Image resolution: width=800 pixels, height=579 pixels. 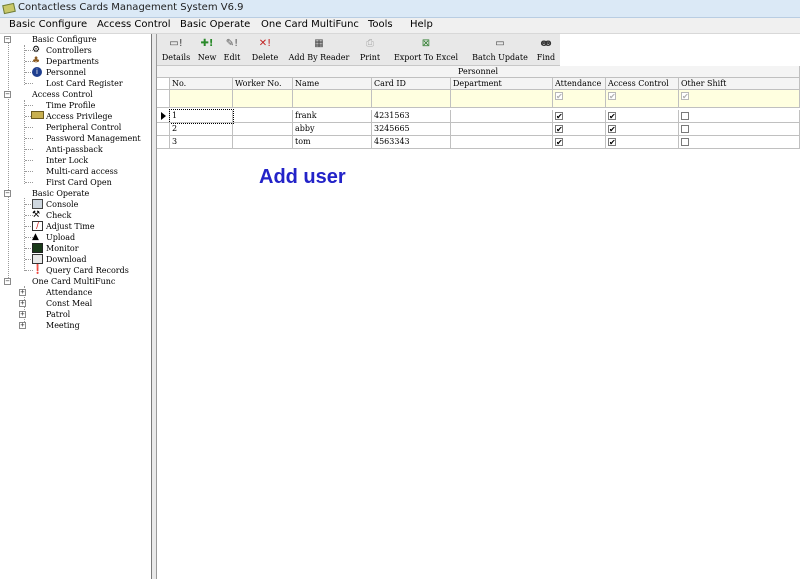 I want to click on tree-item-first-card-open: First Card Open, so click(x=79, y=182).